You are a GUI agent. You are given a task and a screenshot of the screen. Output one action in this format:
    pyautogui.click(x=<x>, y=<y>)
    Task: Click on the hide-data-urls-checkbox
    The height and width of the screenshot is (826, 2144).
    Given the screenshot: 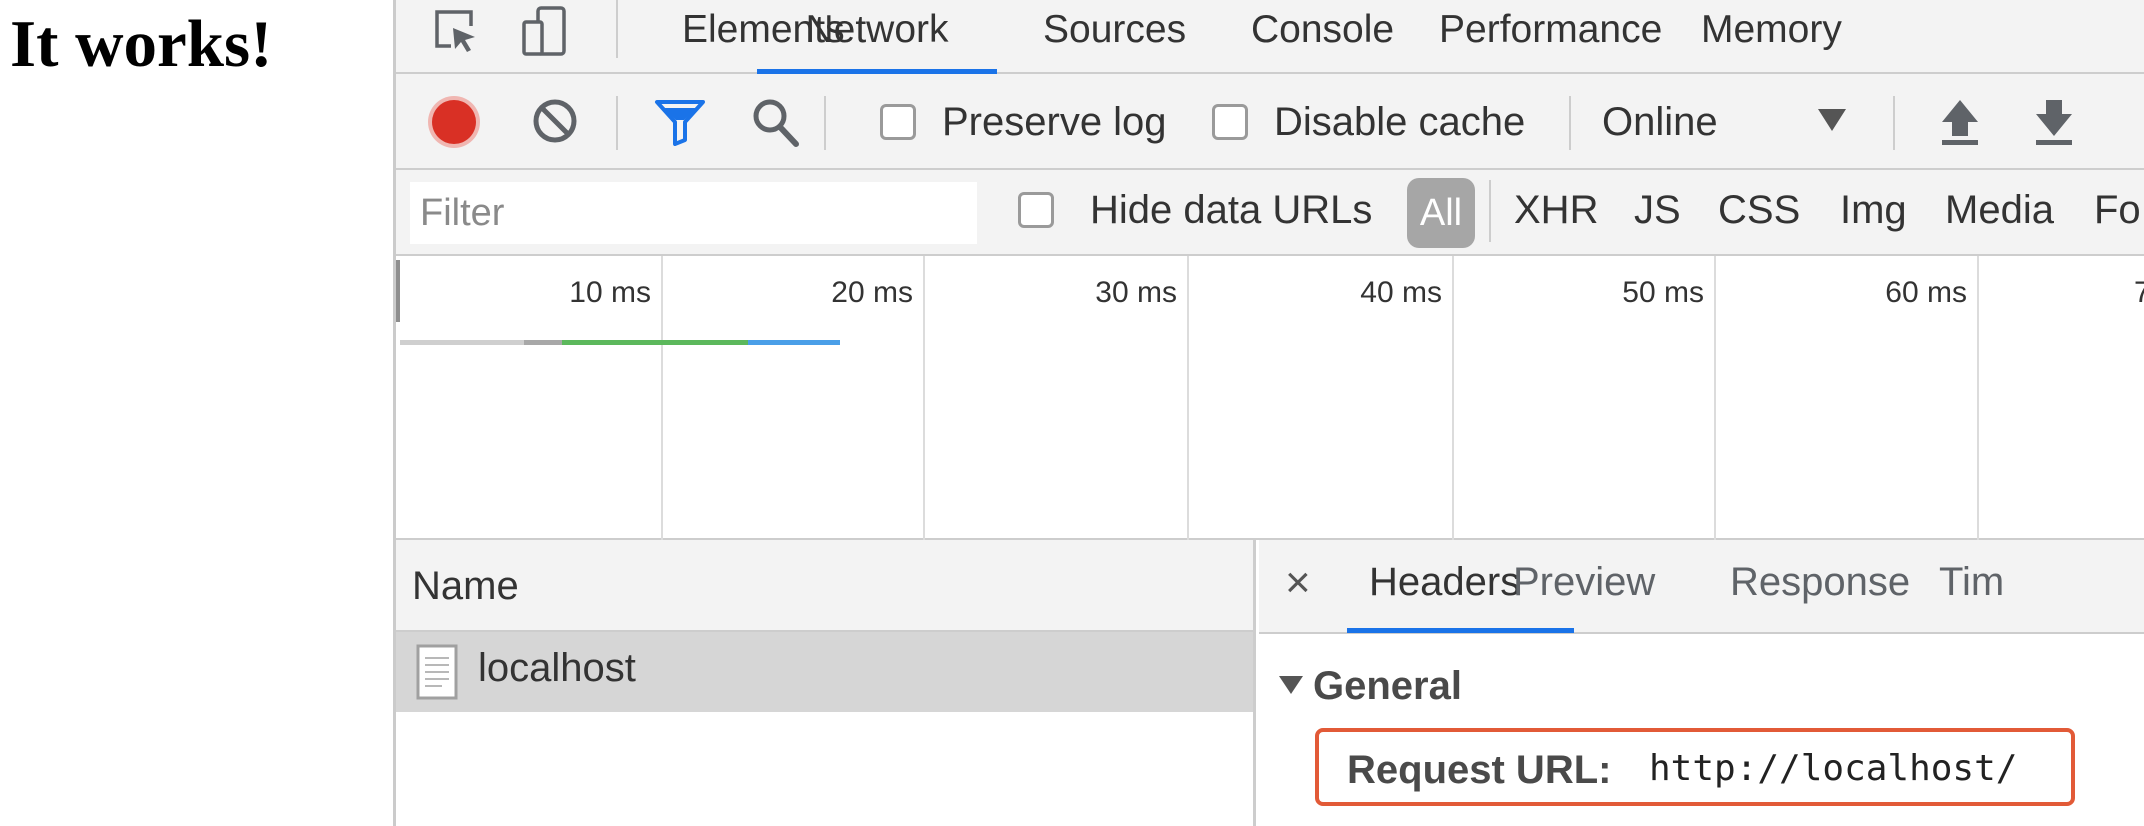 What is the action you would take?
    pyautogui.click(x=1036, y=210)
    